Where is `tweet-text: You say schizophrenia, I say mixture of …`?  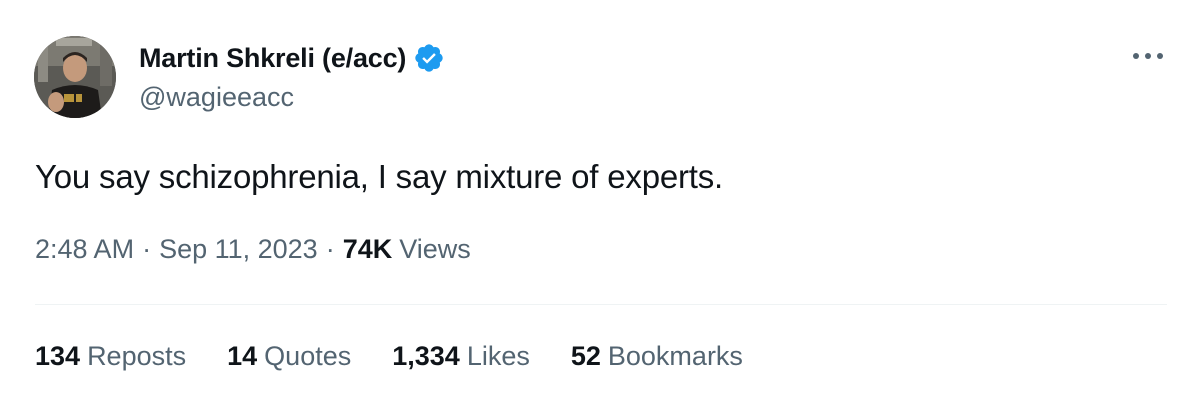
tweet-text: You say schizophrenia, I say mixture of … is located at coordinates (379, 176).